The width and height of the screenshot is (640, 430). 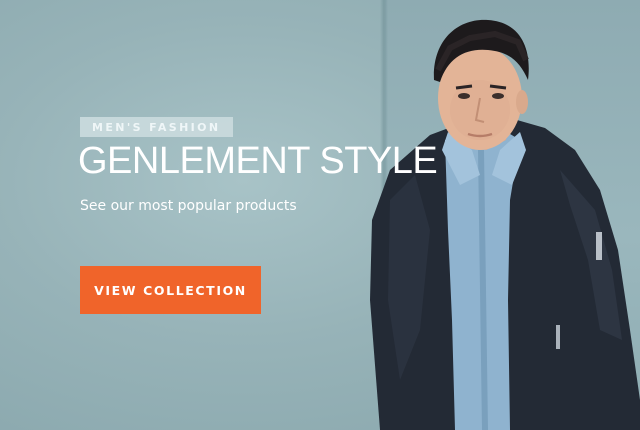 I want to click on hero-headline: GENLEMENT STYLE, so click(x=258, y=161).